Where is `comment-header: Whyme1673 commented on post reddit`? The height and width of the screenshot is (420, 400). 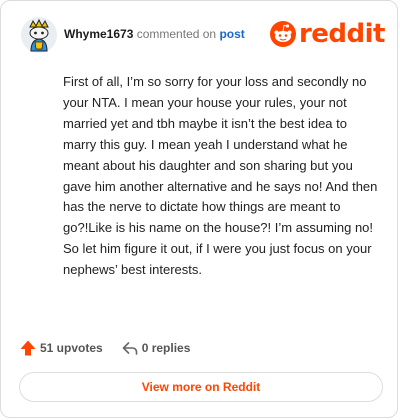 comment-header: Whyme1673 commented on post reddit is located at coordinates (202, 34).